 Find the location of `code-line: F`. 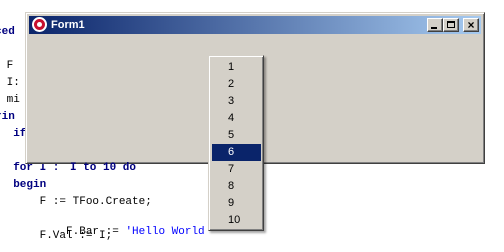

code-line: F is located at coordinates (7, 66).